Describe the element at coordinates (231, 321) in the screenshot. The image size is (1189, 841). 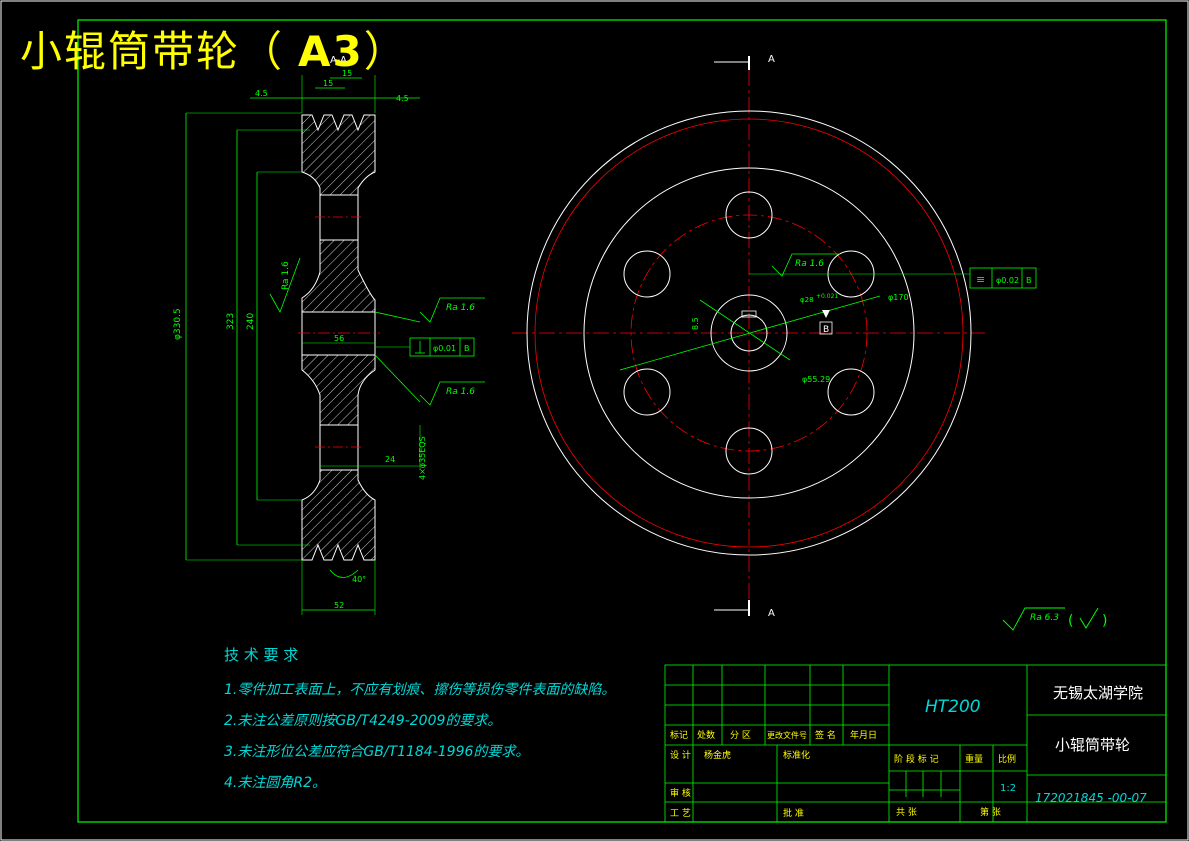
I see `dim-pitch-diameter: 323` at that location.